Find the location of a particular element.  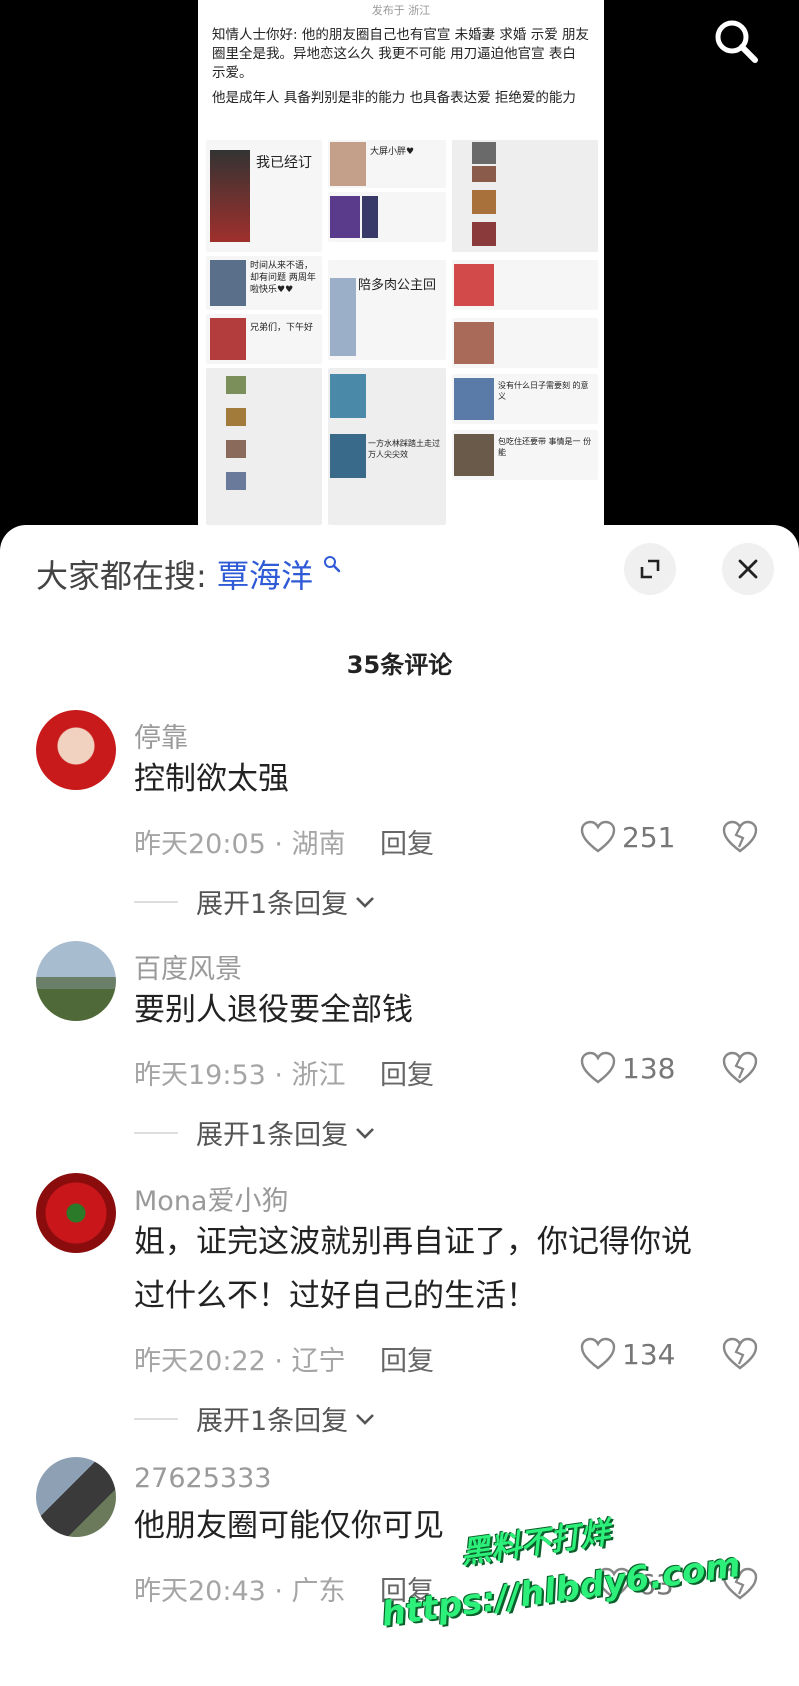

like-count: 134 is located at coordinates (649, 1354).